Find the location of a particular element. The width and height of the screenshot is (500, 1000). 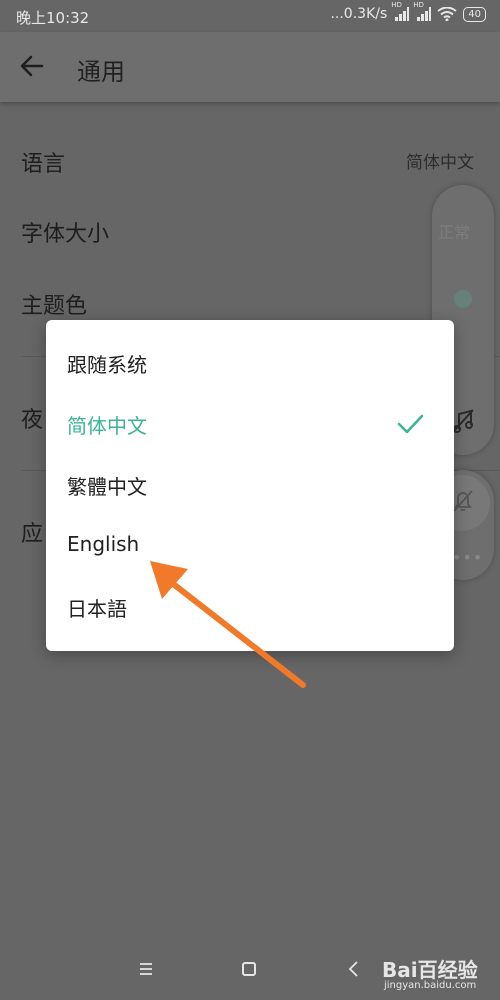

language-option-label: 繁體中文 is located at coordinates (107, 487).